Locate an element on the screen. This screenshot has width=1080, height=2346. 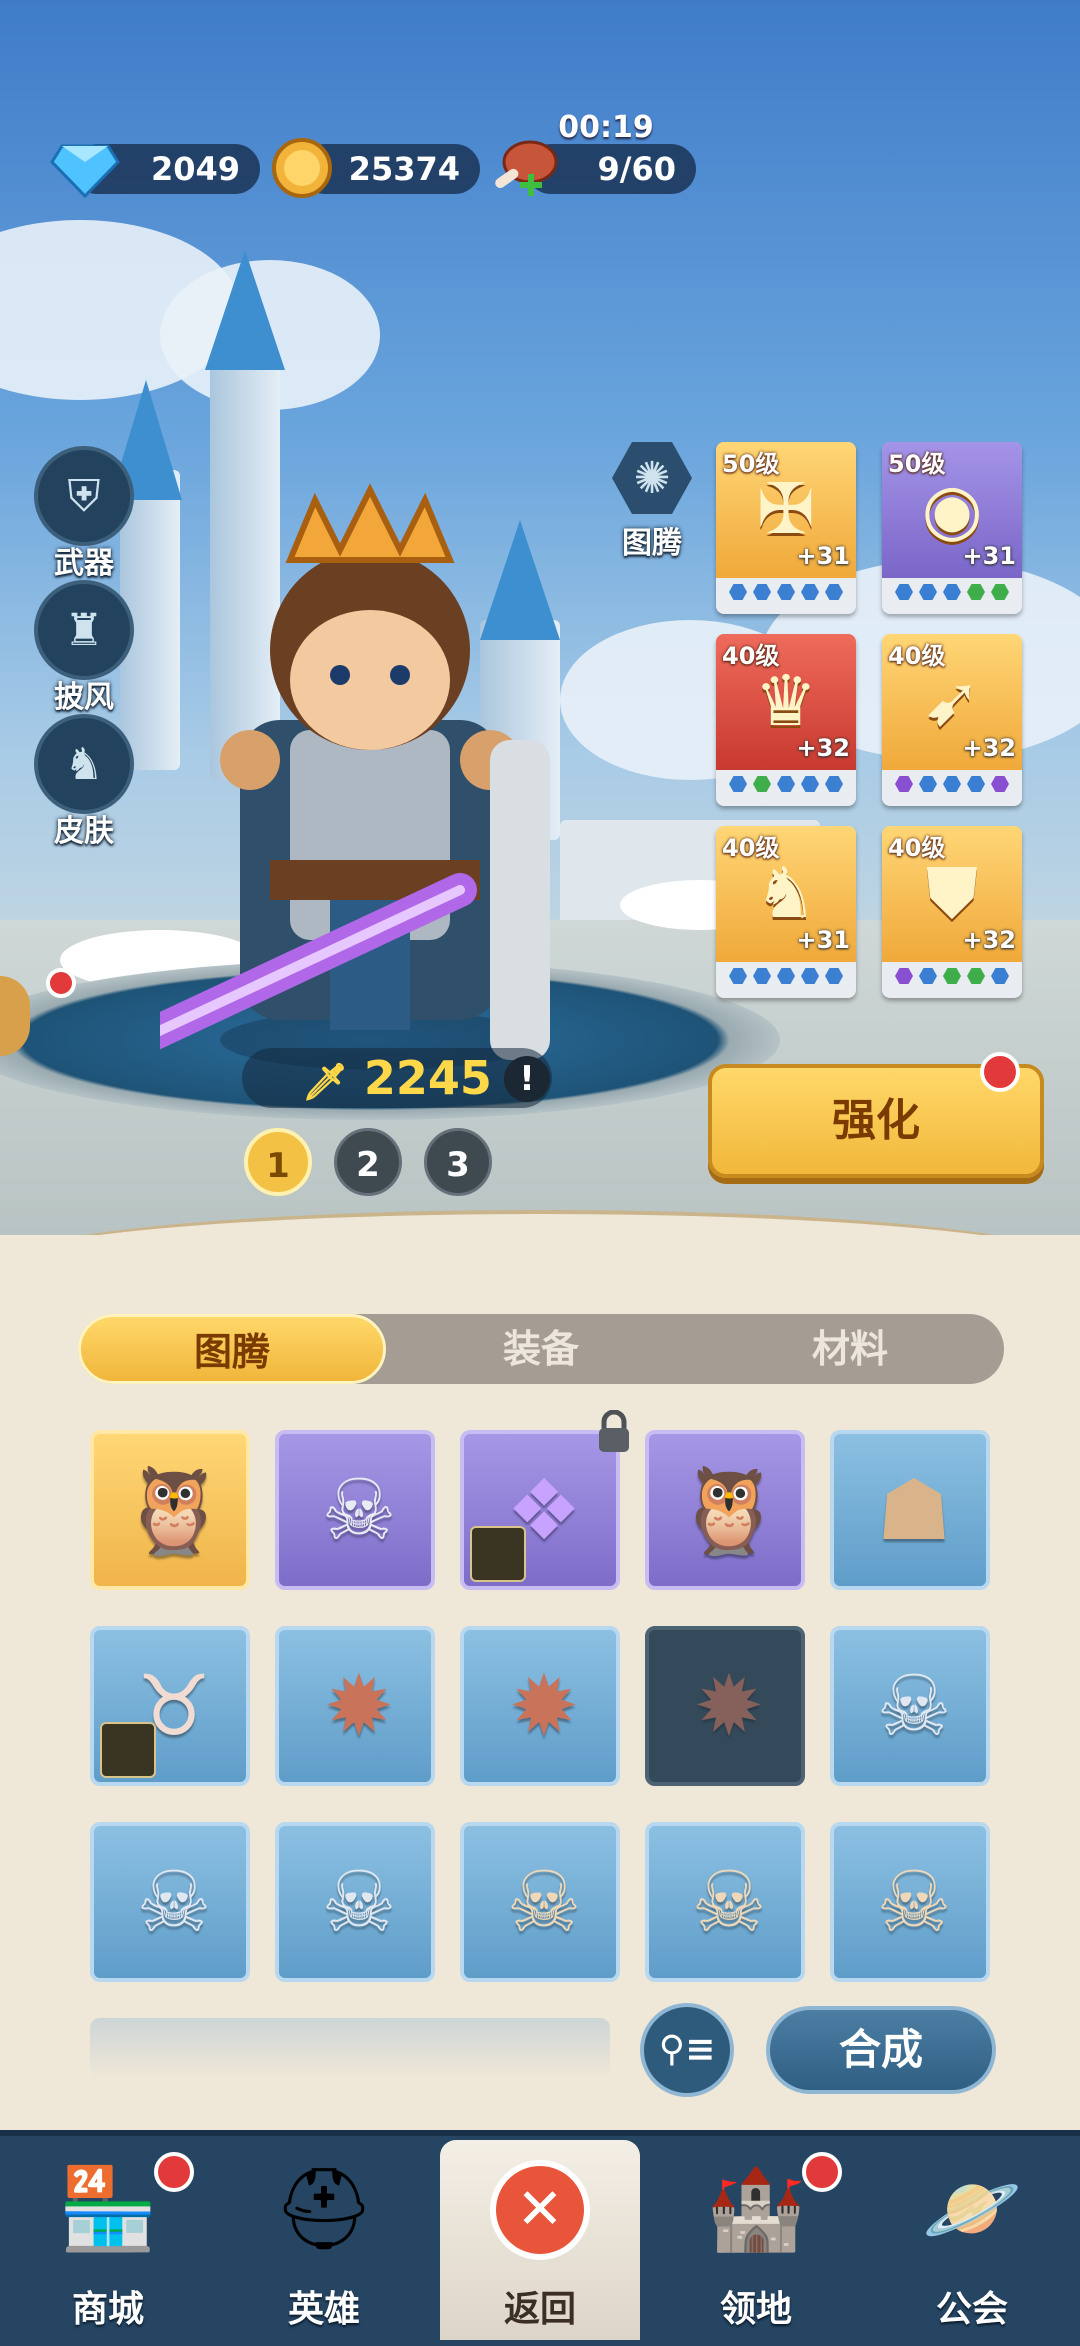
nav-castle: 🏰 领地 is located at coordinates (756, 2240).